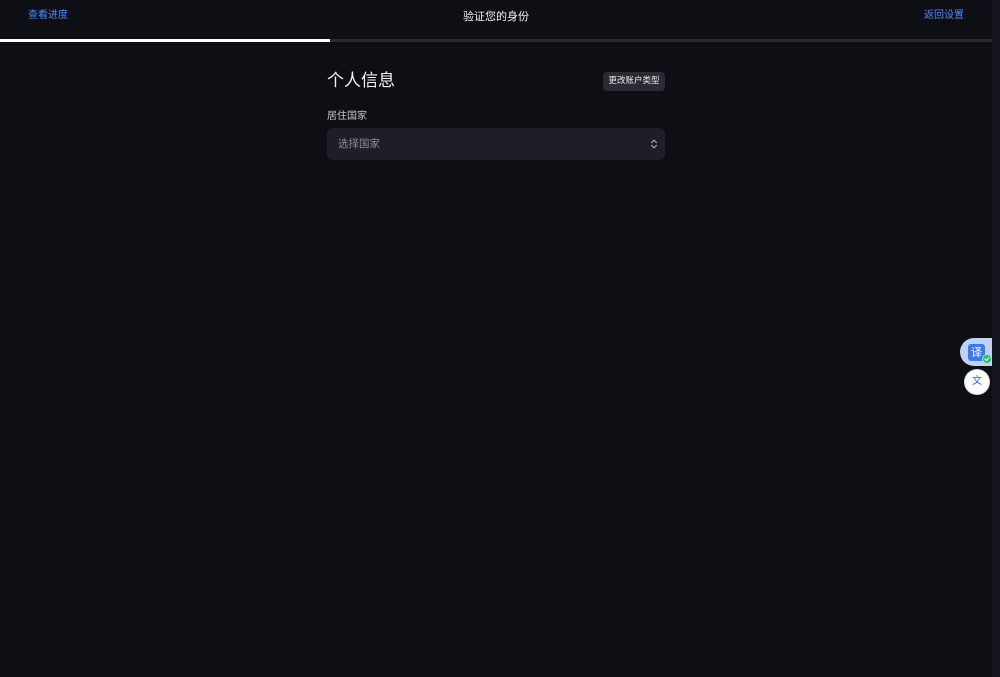 This screenshot has width=1000, height=677. What do you see at coordinates (987, 359) in the screenshot?
I see `check-badge-icon` at bounding box center [987, 359].